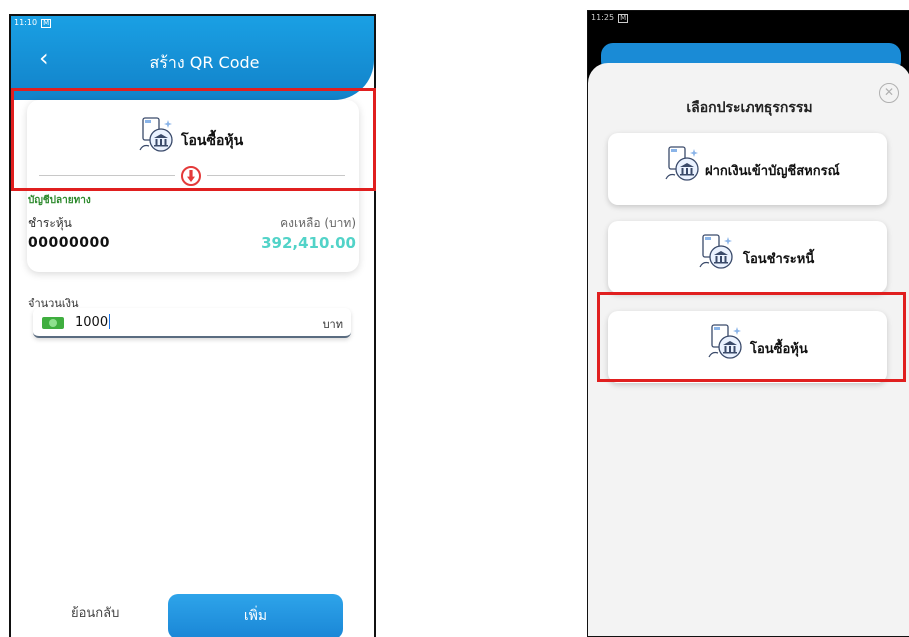 This screenshot has height=637, width=909. Describe the element at coordinates (308, 243) in the screenshot. I see `balance-value: 392,410.00` at that location.